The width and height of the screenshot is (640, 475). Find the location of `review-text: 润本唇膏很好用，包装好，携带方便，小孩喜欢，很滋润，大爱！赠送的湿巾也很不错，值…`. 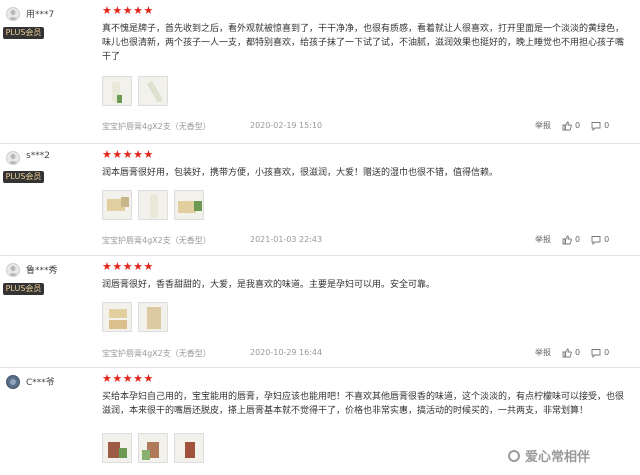

review-text: 润本唇膏很好用，包装好，携带方便，小孩喜欢，很滋润，大爱！赠送的湿巾也很不错，值… is located at coordinates (300, 173).